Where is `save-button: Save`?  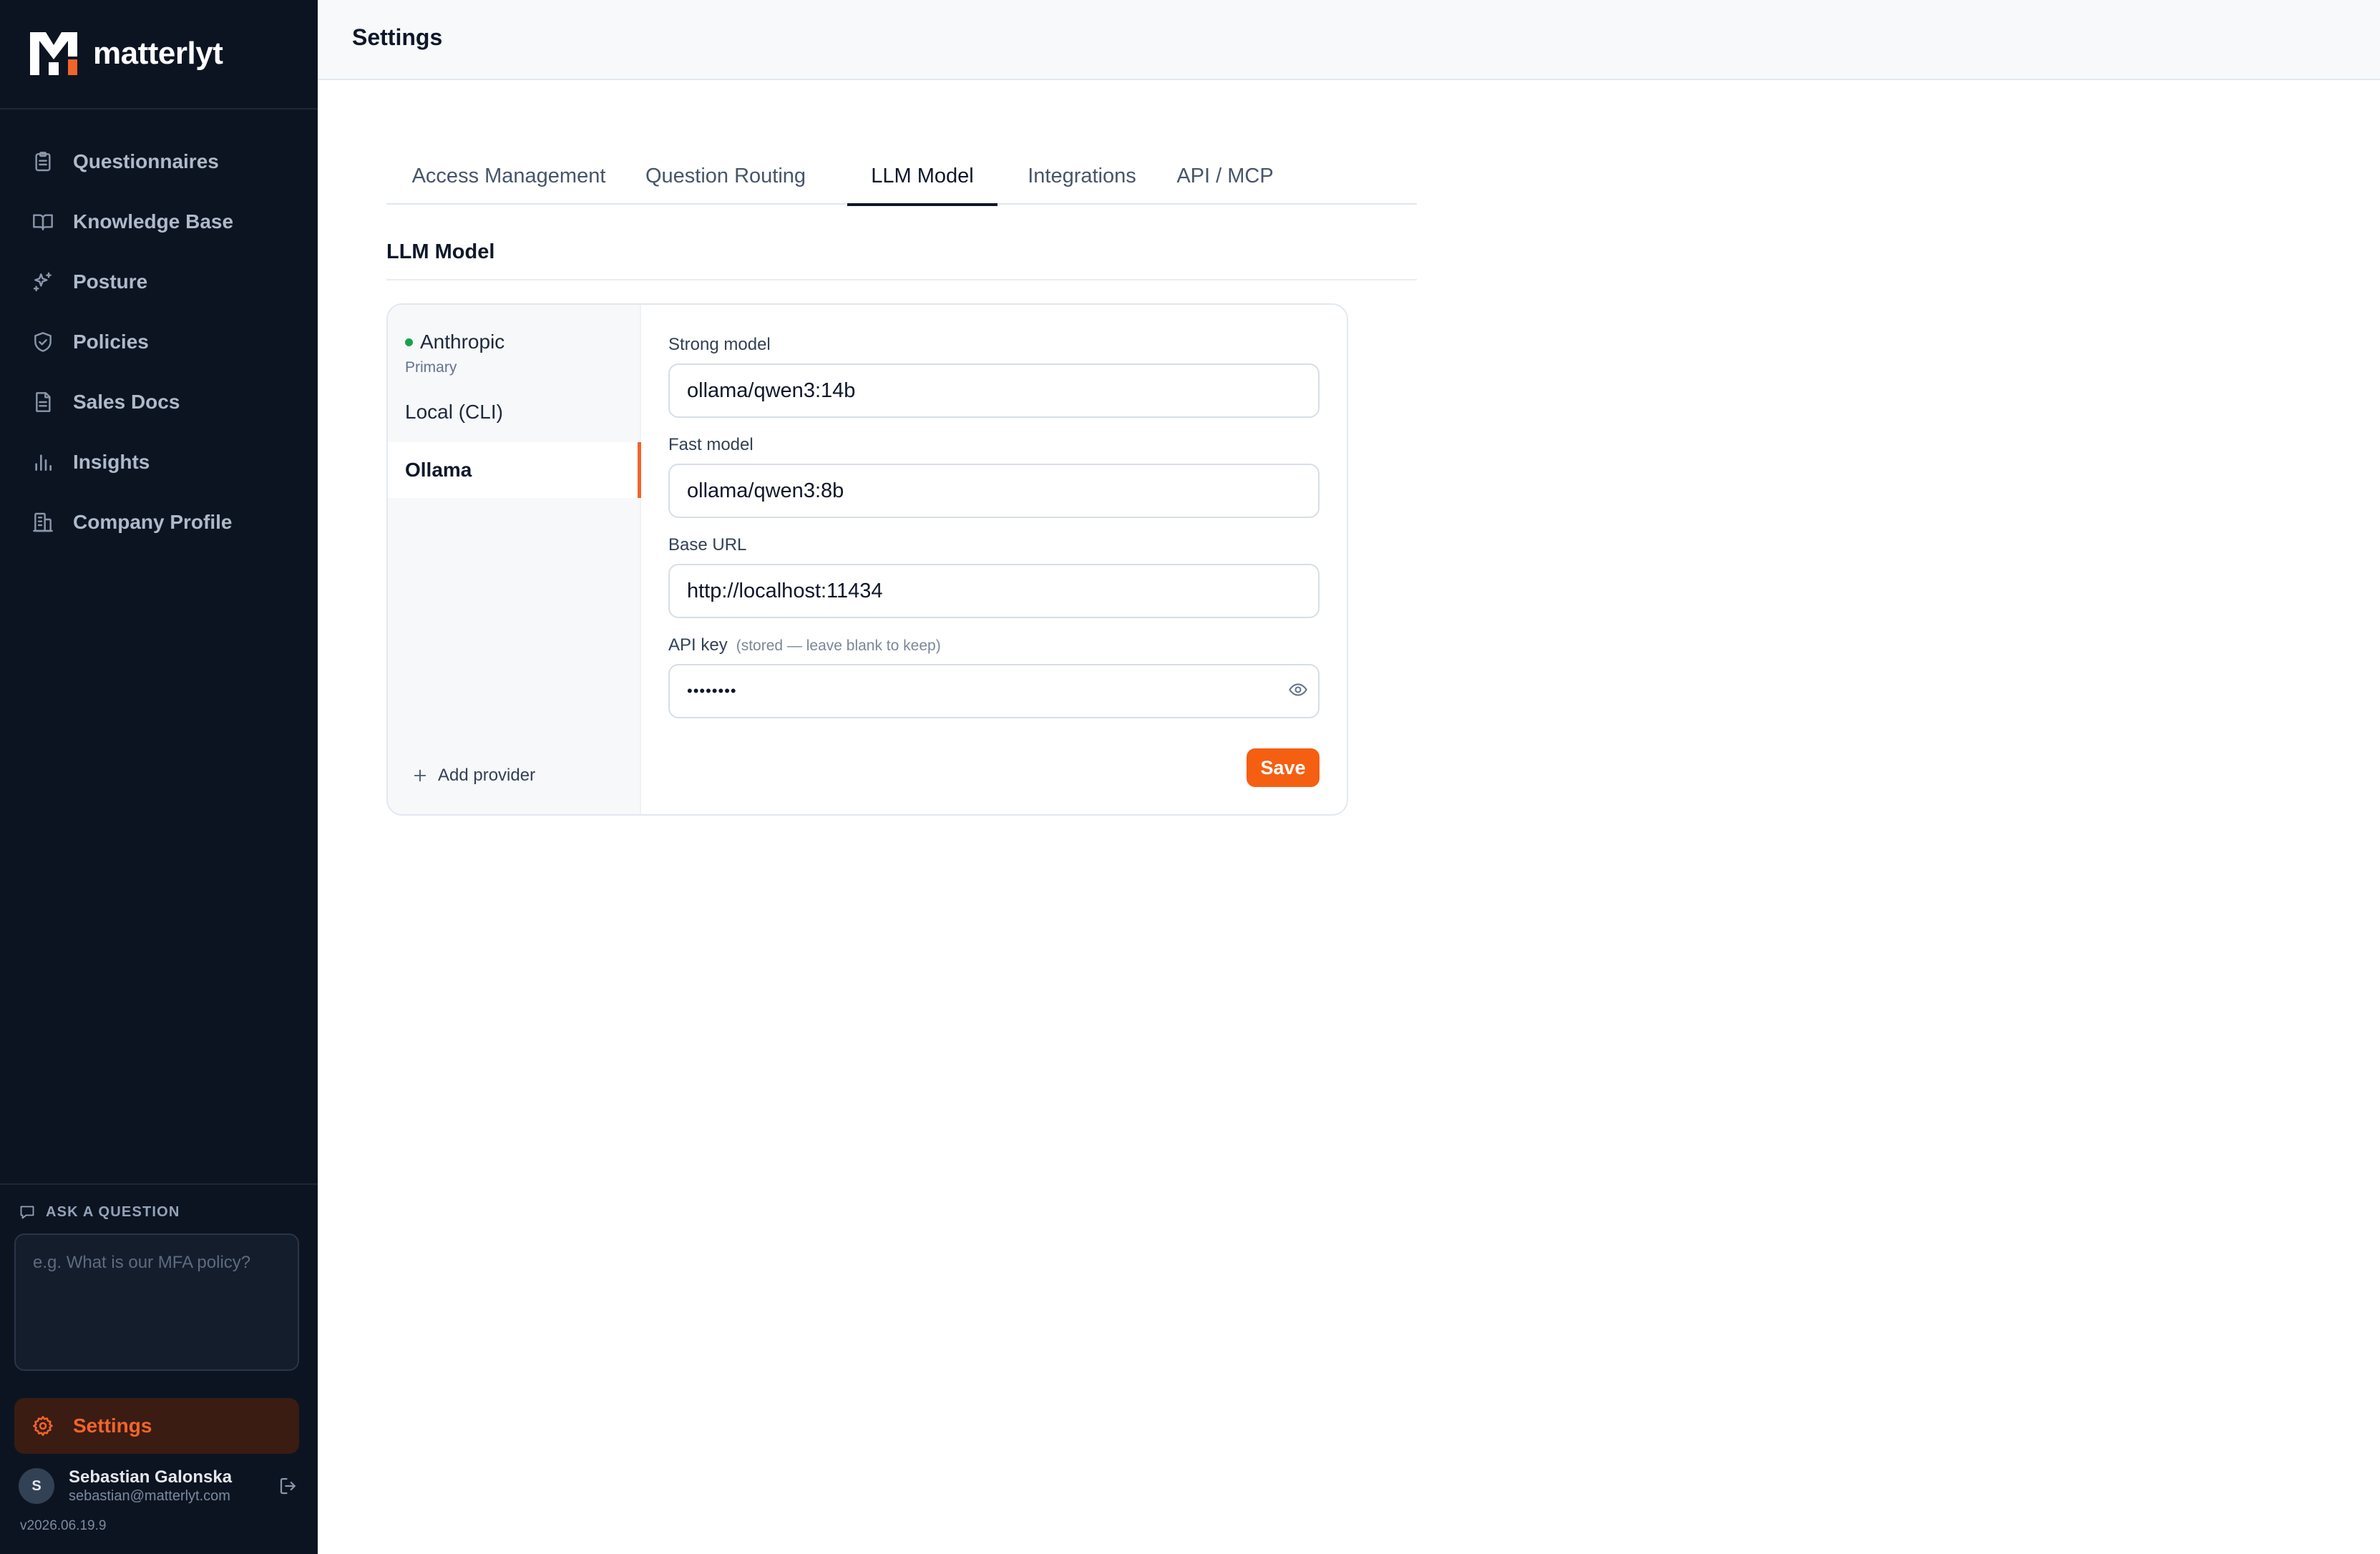 save-button: Save is located at coordinates (1283, 768).